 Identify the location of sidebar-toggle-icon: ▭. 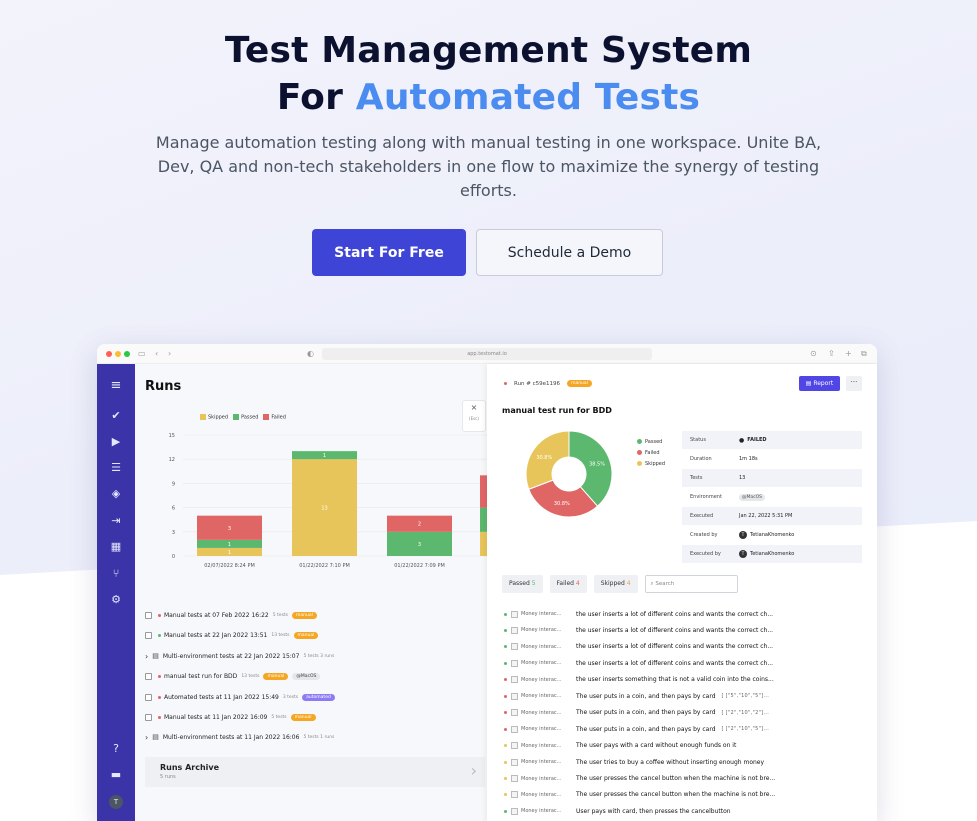
(142, 354).